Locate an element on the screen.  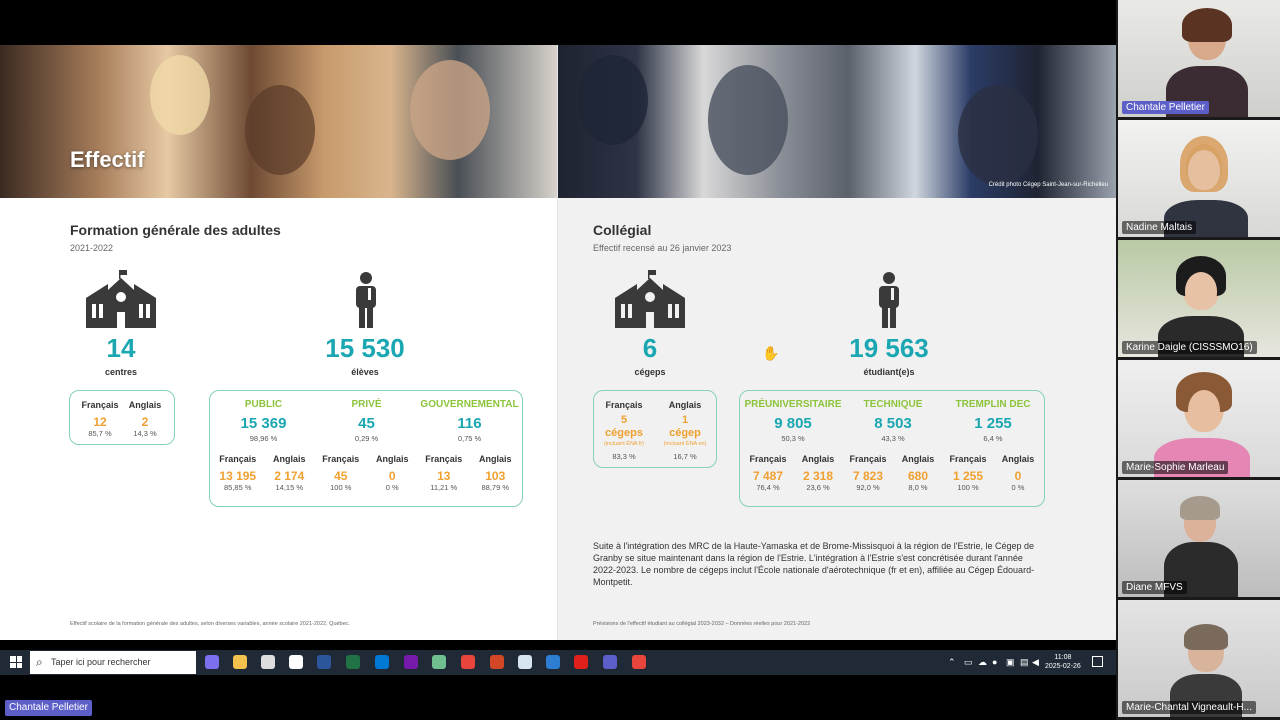
person-icon is located at coordinates (889, 300).